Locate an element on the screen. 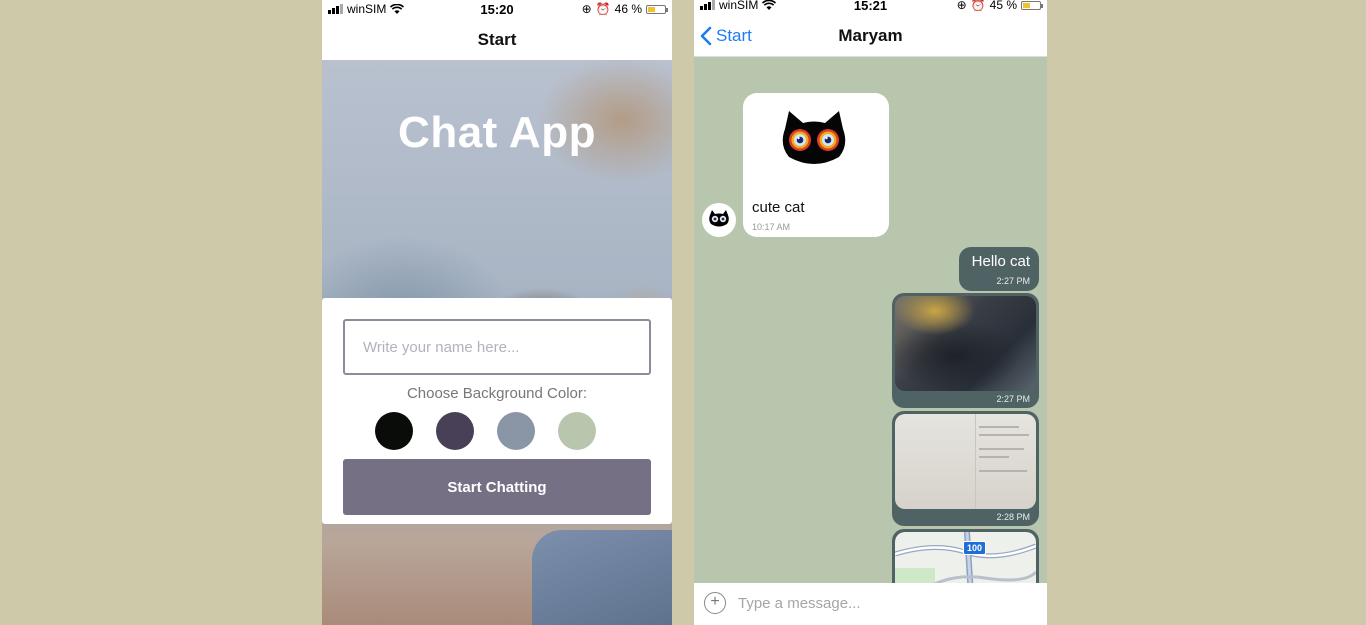  avatar is located at coordinates (719, 220).